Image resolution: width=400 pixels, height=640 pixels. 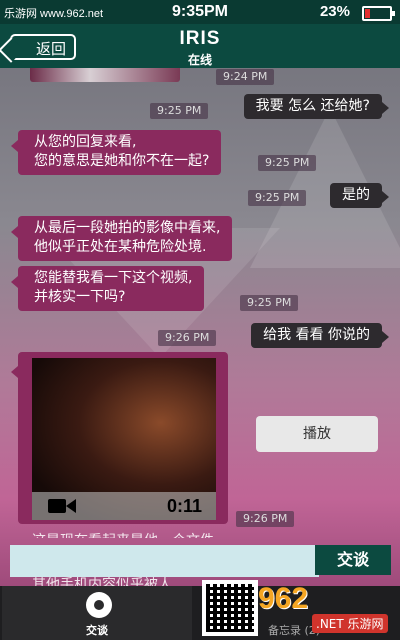 I want to click on image-thumbnail, so click(x=105, y=75).